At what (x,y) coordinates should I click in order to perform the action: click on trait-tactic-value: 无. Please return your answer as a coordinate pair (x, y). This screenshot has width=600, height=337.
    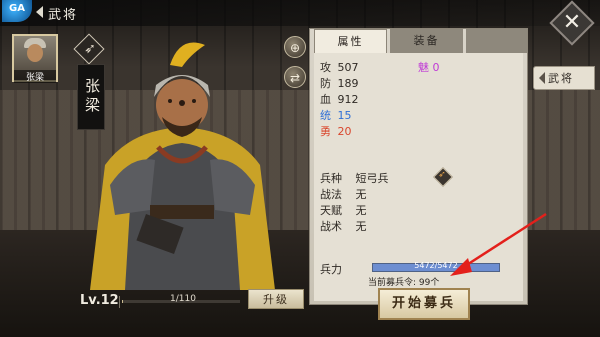
    Looking at the image, I should click on (361, 194).